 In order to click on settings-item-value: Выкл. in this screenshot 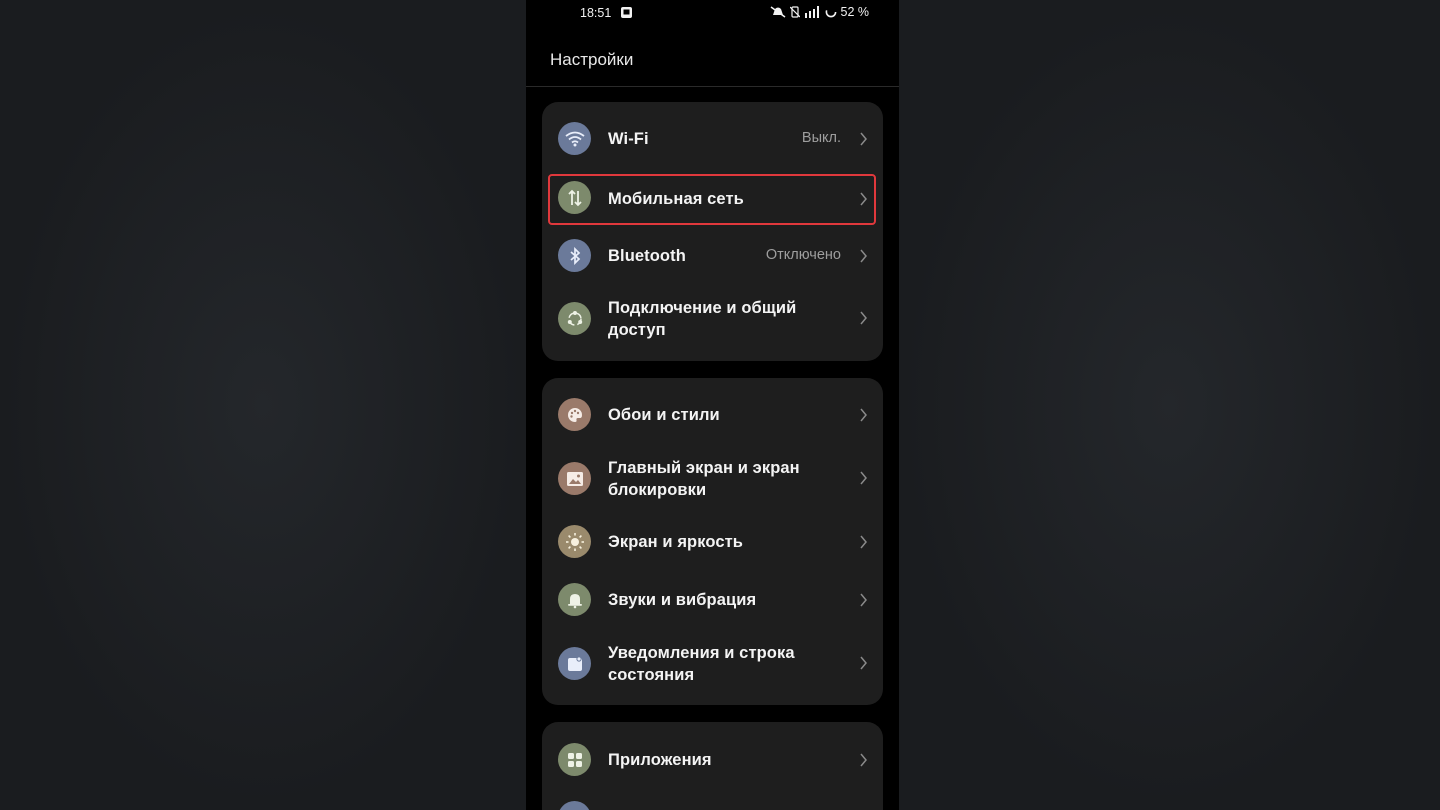, I will do `click(821, 138)`.